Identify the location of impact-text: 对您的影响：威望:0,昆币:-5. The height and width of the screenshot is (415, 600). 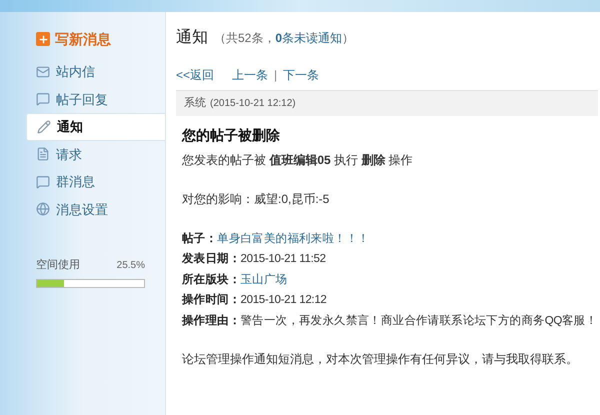
(256, 199).